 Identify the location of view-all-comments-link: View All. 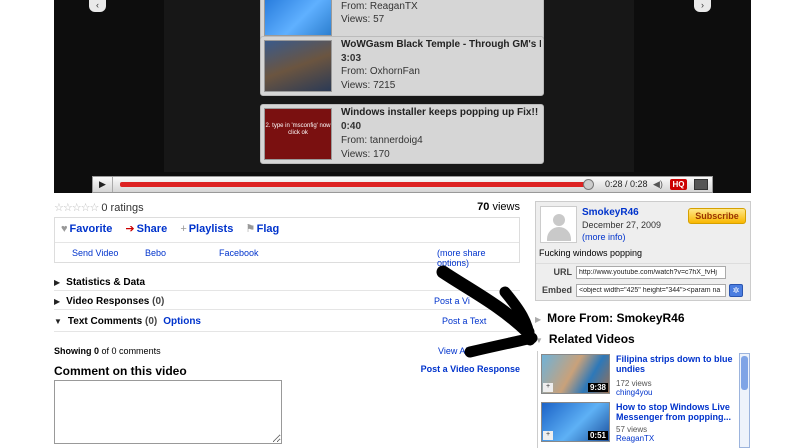
(453, 351).